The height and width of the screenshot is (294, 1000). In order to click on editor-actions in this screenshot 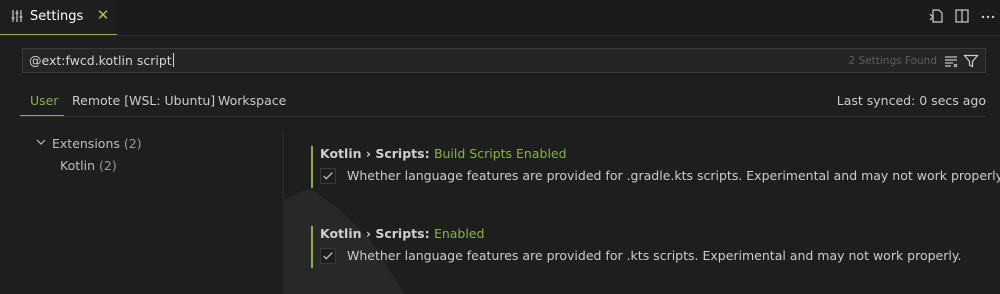, I will do `click(962, 16)`.